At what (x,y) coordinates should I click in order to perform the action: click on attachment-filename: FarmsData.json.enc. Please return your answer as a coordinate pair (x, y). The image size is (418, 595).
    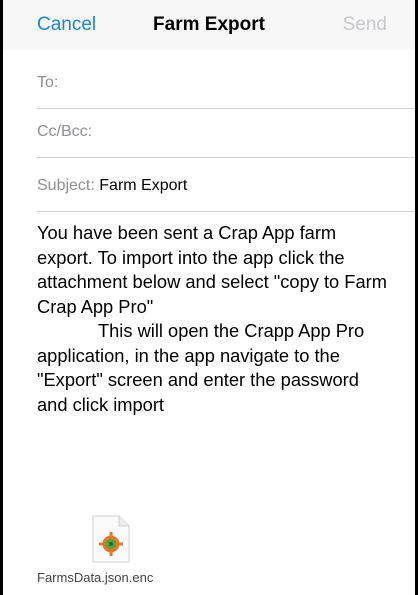
    Looking at the image, I should click on (117, 577).